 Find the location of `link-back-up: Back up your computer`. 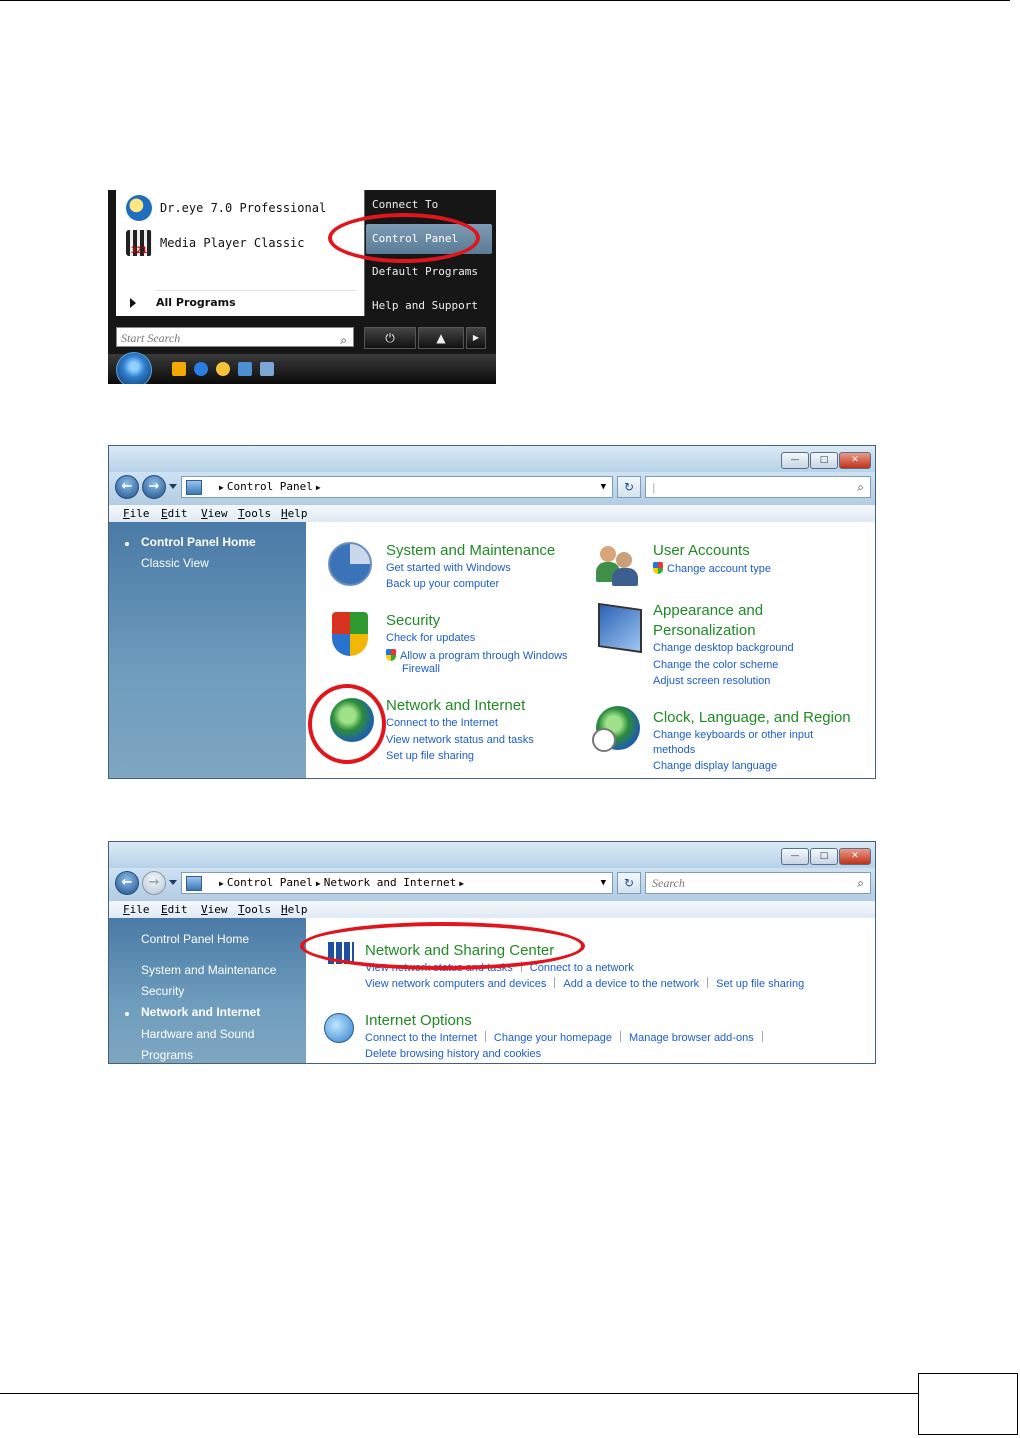

link-back-up: Back up your computer is located at coordinates (442, 584).